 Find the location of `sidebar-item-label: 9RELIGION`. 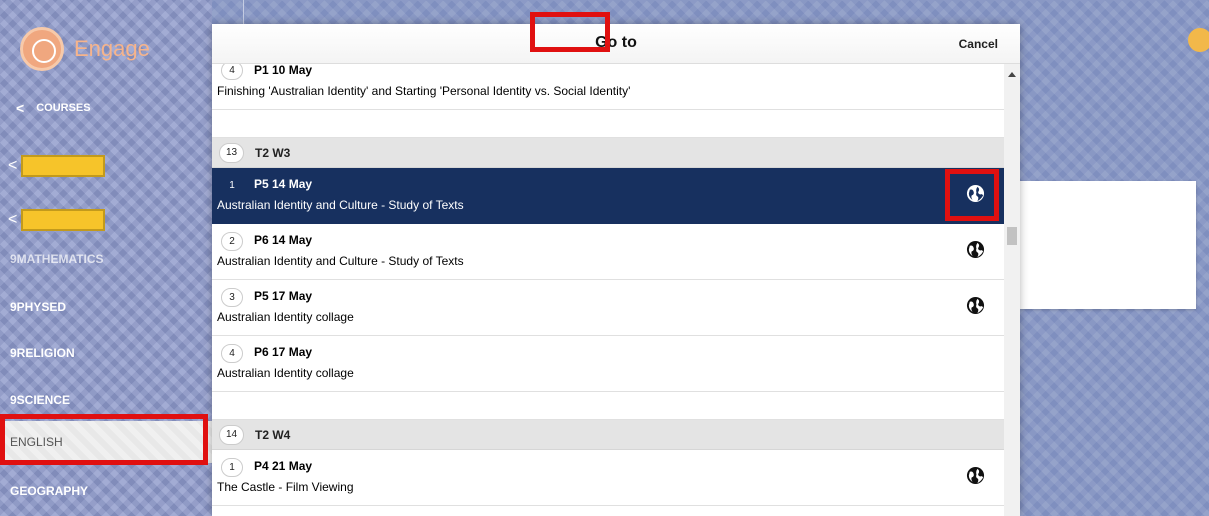

sidebar-item-label: 9RELIGION is located at coordinates (42, 353).